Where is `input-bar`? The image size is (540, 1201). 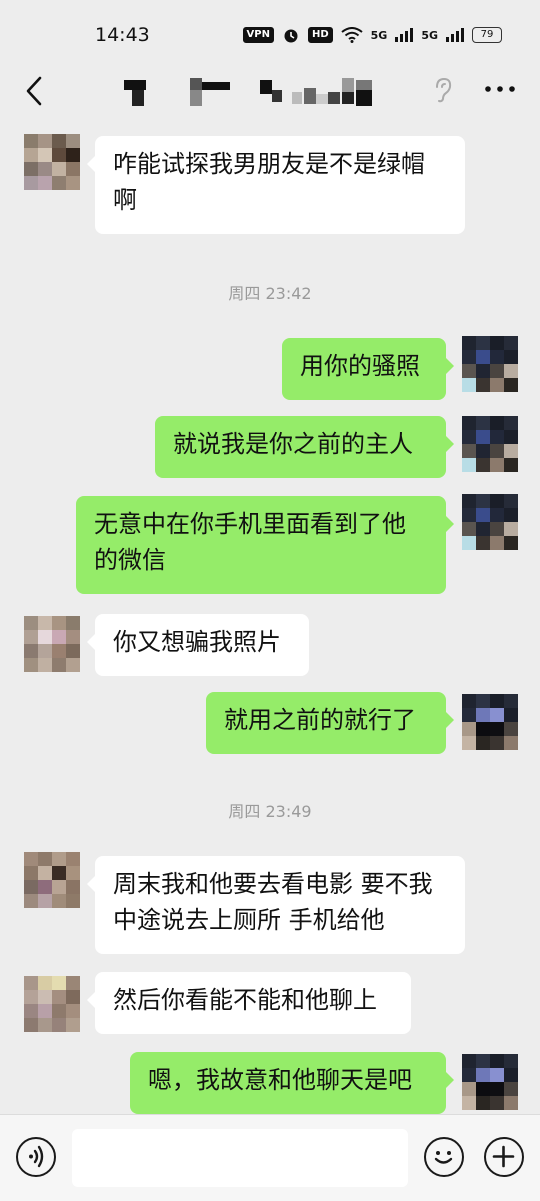 input-bar is located at coordinates (270, 1157).